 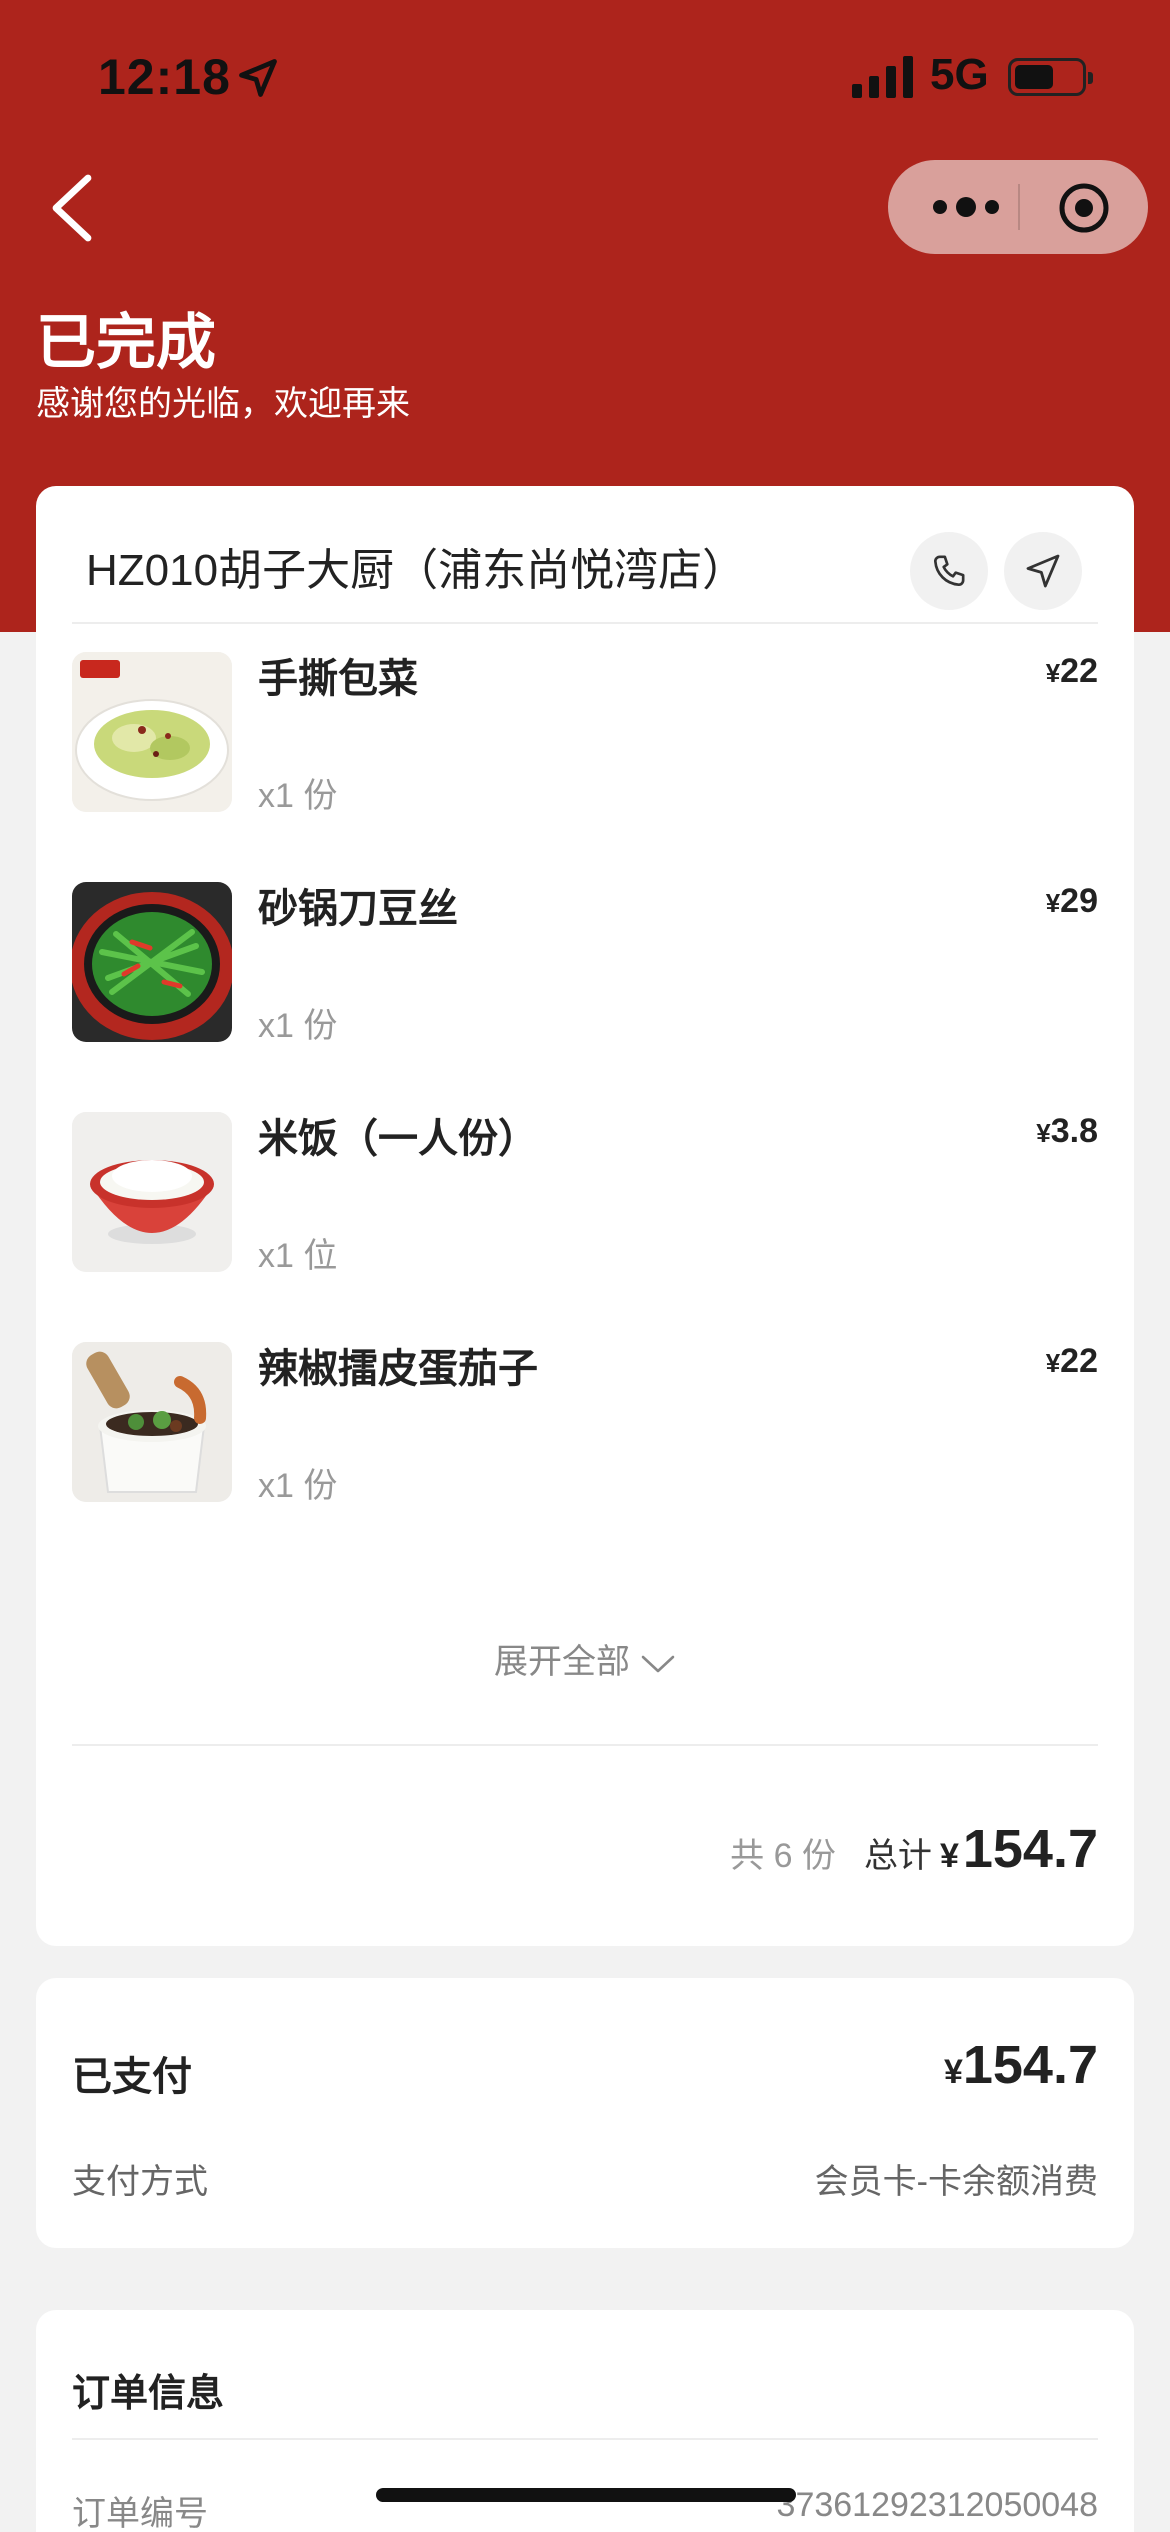 I want to click on status-time: 12:18, so click(x=164, y=77).